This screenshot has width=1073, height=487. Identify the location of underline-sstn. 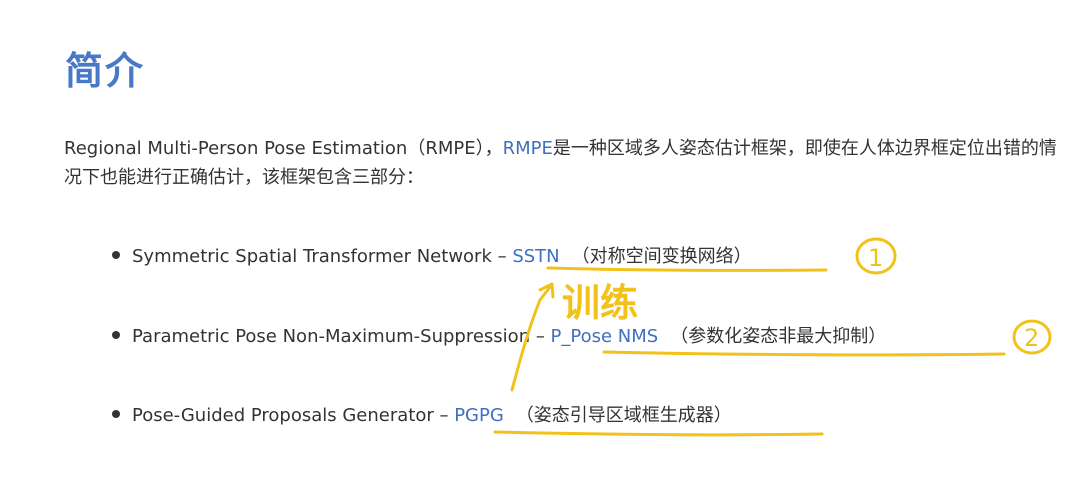
(687, 269).